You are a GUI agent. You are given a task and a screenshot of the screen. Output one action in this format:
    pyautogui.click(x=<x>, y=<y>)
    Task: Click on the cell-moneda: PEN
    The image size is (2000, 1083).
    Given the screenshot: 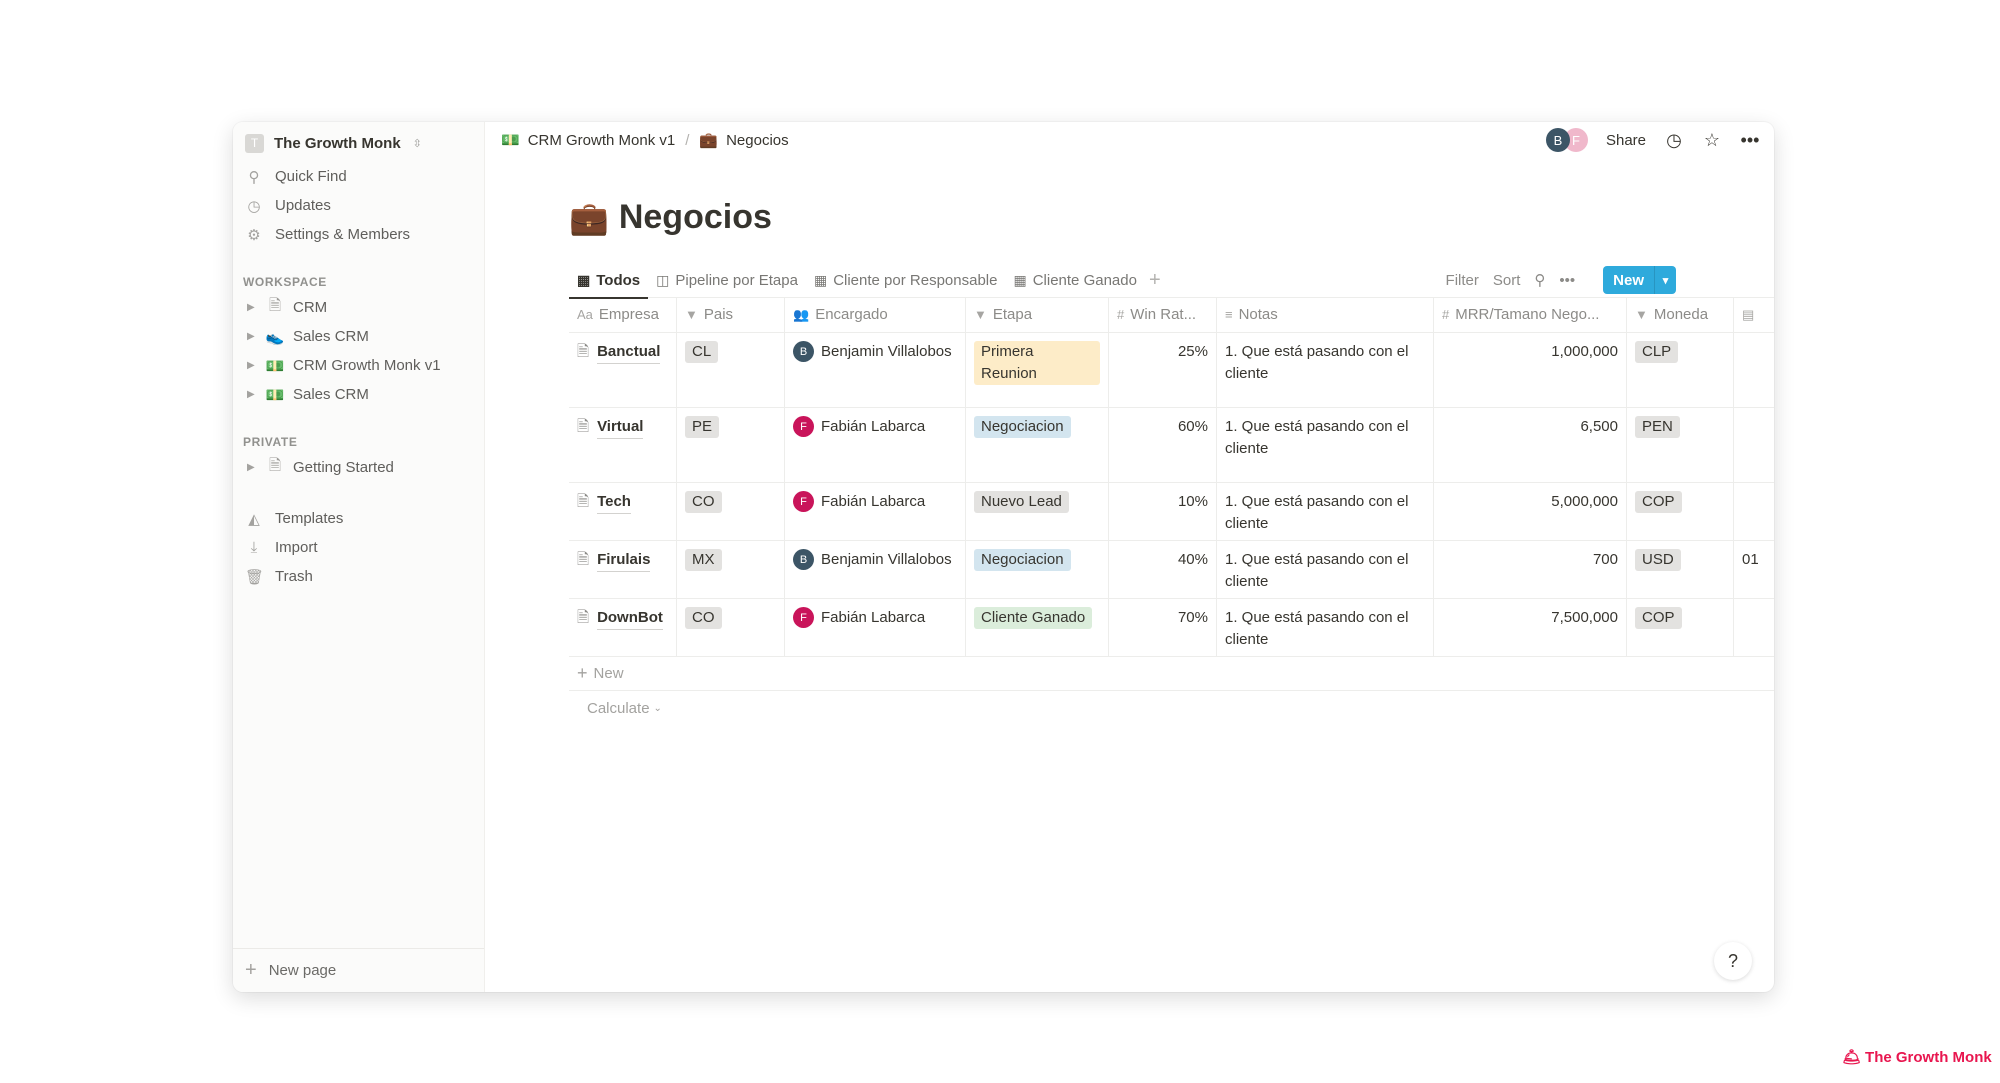 What is the action you would take?
    pyautogui.click(x=1680, y=445)
    